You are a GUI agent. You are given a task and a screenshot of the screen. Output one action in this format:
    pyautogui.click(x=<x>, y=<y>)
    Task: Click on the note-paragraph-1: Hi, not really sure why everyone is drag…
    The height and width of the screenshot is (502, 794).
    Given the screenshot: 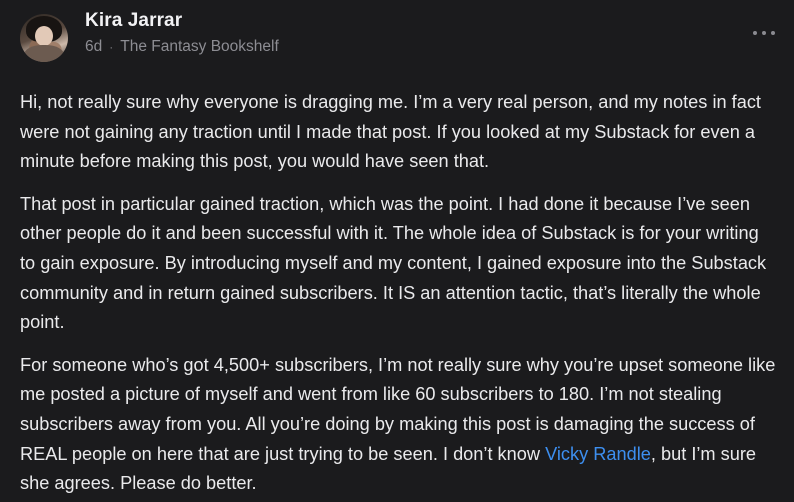 What is the action you would take?
    pyautogui.click(x=390, y=132)
    